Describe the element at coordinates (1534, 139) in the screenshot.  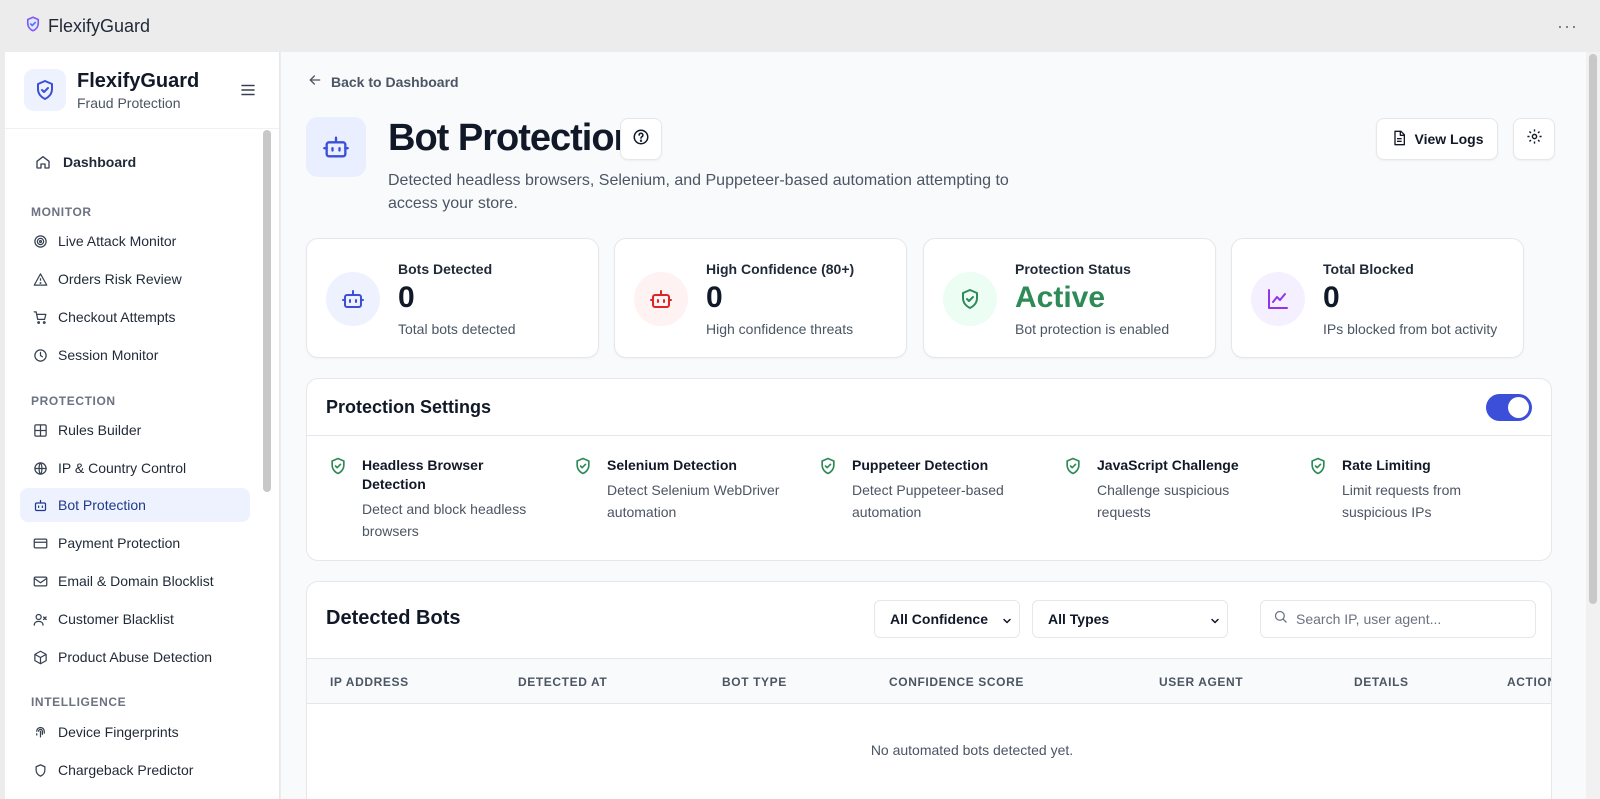
I see `settings-button` at that location.